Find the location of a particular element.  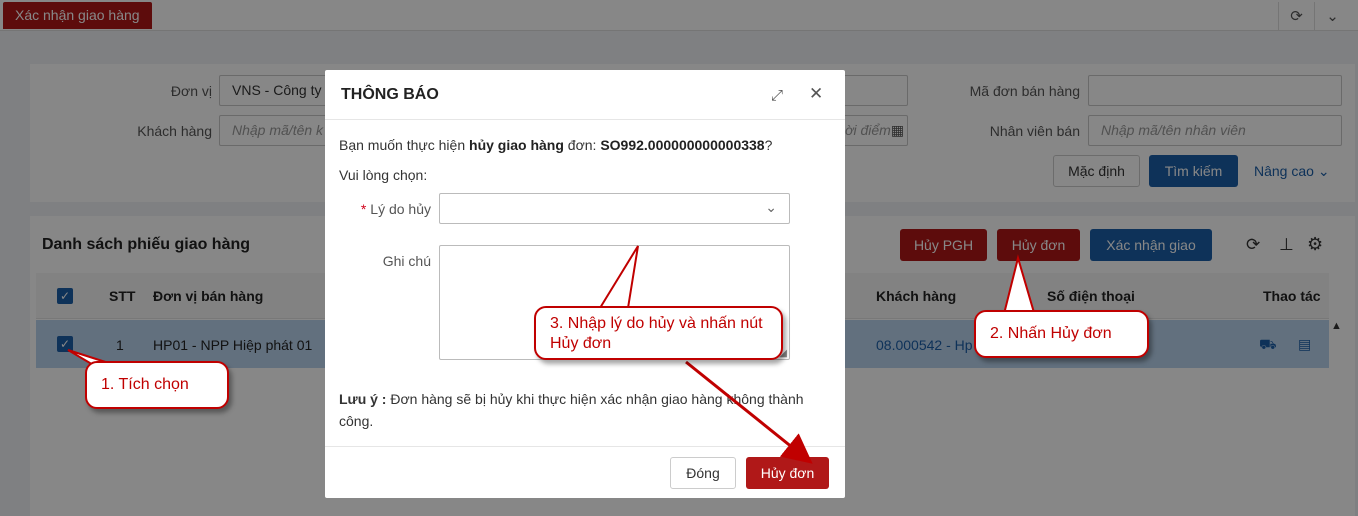

callout-step-1: 1. Tích chọn is located at coordinates (157, 385).